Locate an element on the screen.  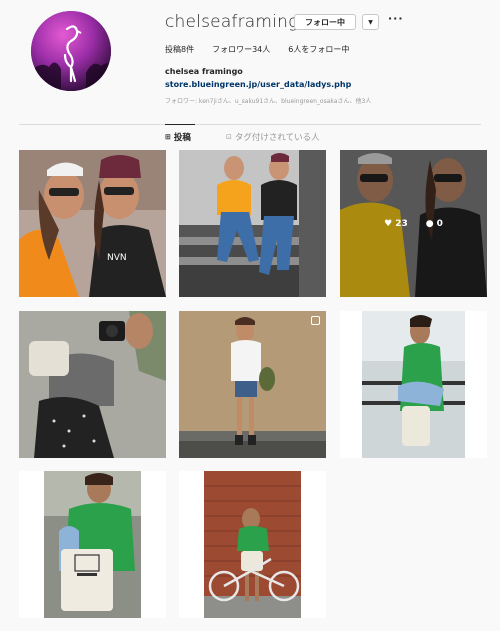
profile-full-name: chelsea framingo is located at coordinates (204, 71).